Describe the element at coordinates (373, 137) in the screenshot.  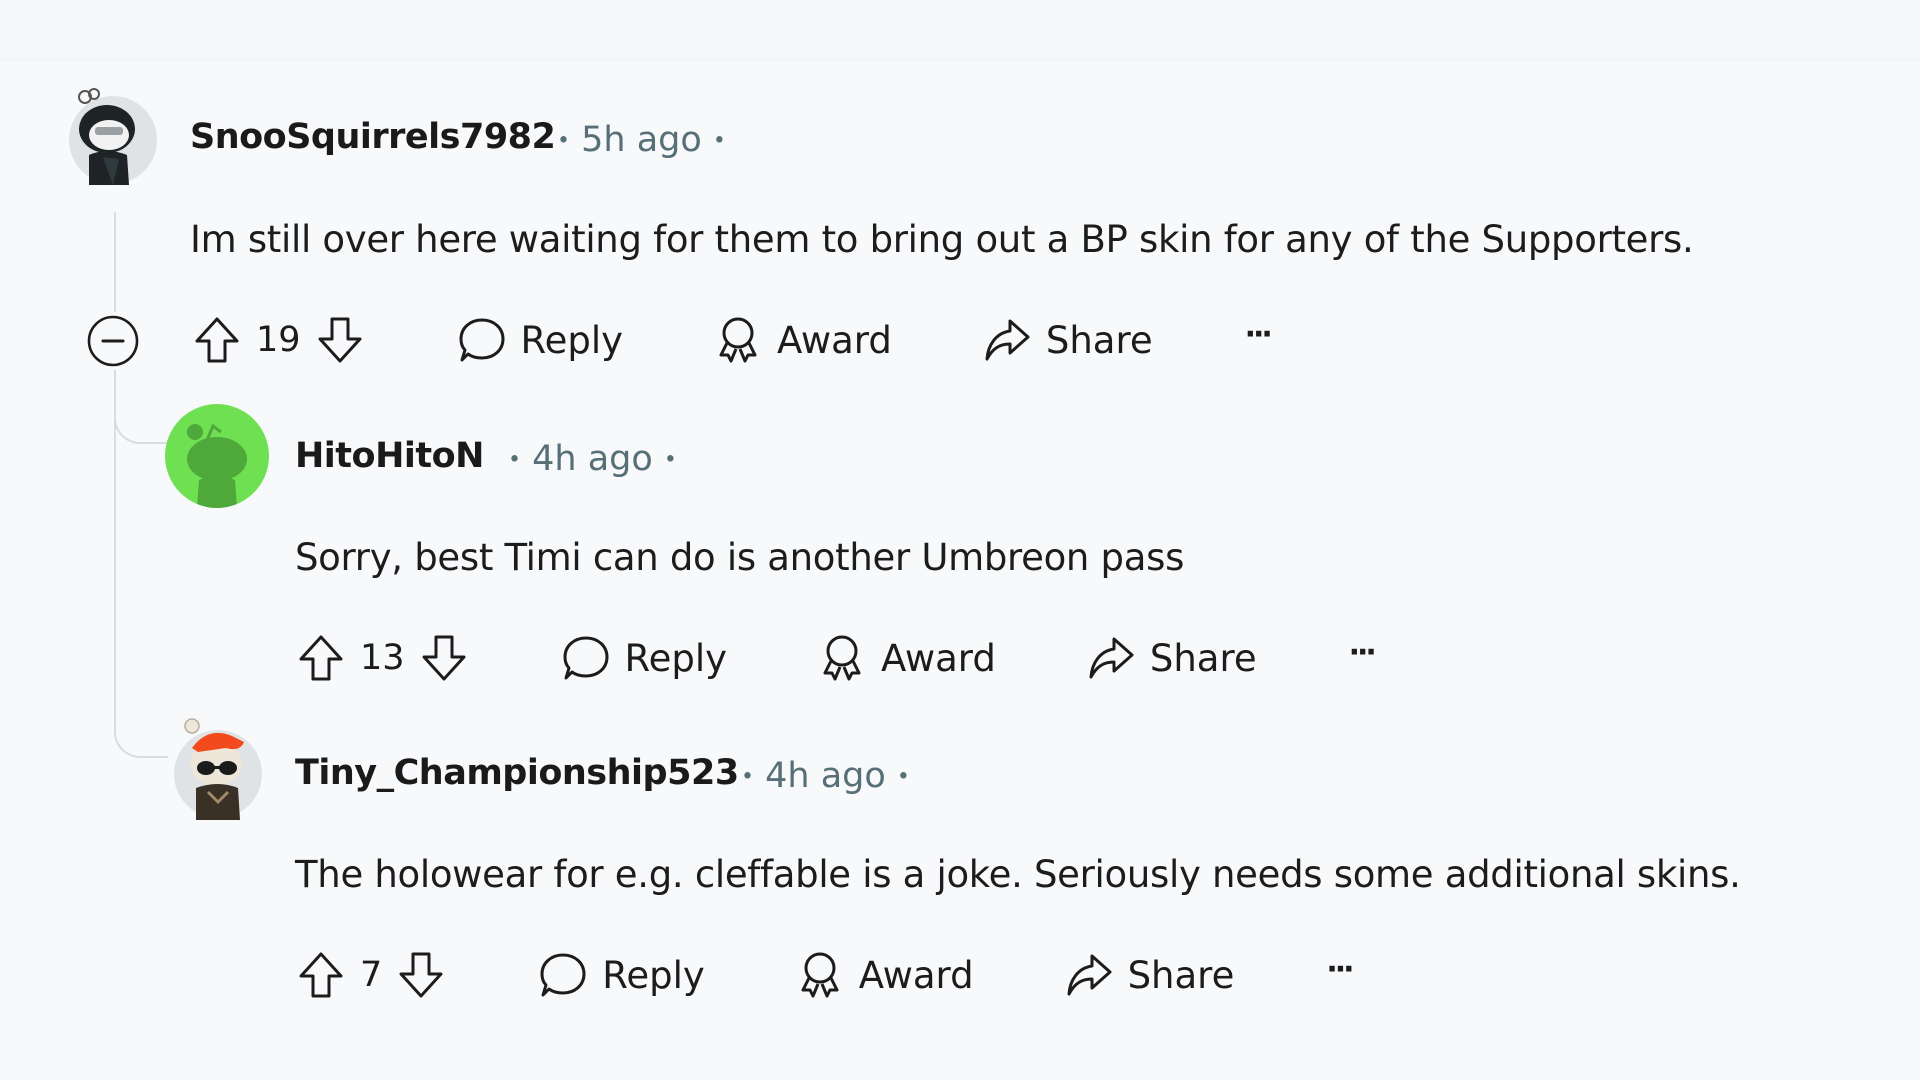
I see `username: SnooSquirrels7982` at that location.